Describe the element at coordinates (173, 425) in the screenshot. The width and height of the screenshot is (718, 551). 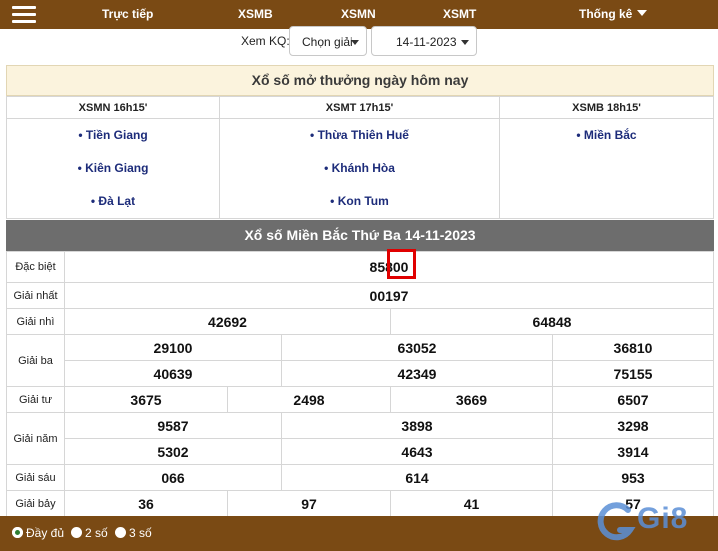
I see `fifth-prize-value: 9587` at that location.